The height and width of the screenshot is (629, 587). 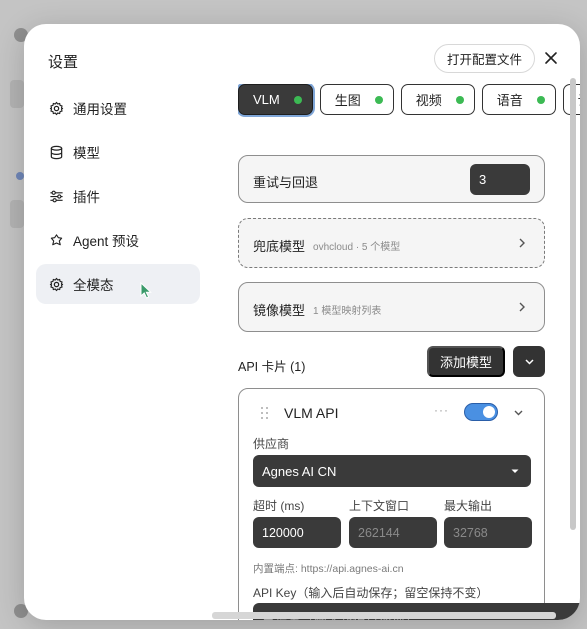 What do you see at coordinates (500, 179) in the screenshot?
I see `retry-count-input: 3` at bounding box center [500, 179].